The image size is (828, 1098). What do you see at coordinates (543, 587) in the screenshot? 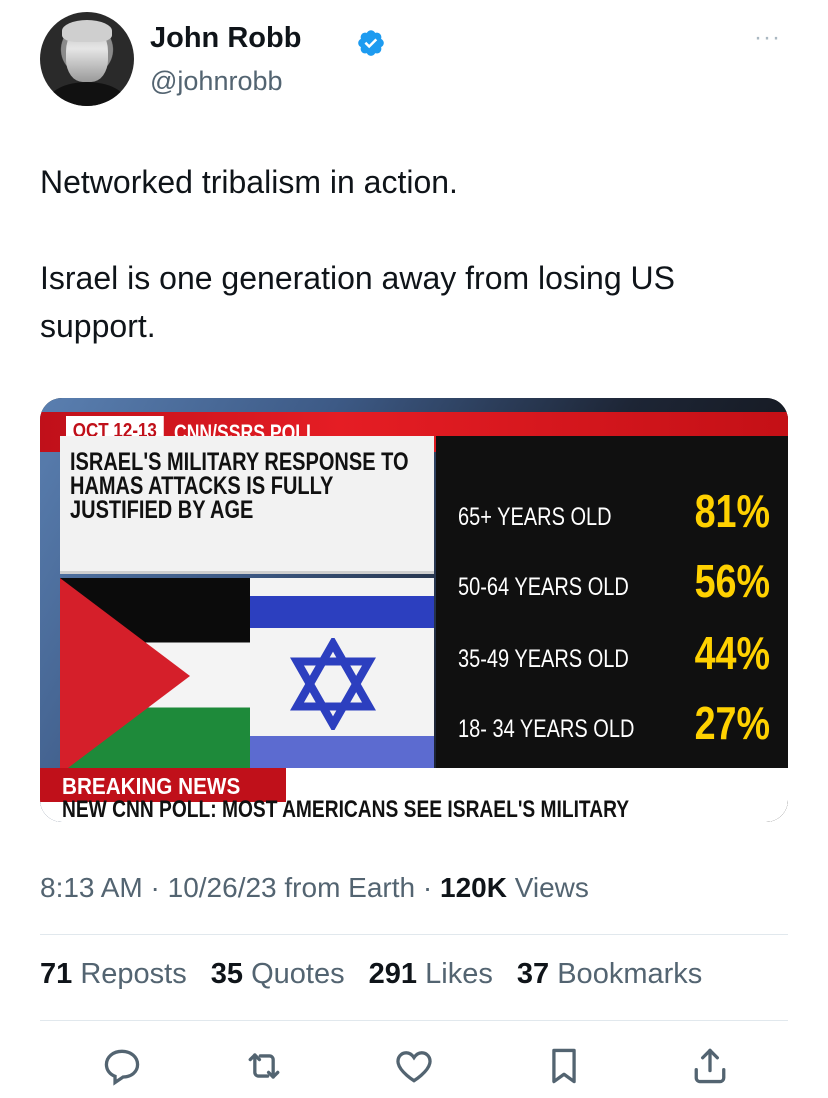
I see `stat-label: 50-64 YEARS OLD` at bounding box center [543, 587].